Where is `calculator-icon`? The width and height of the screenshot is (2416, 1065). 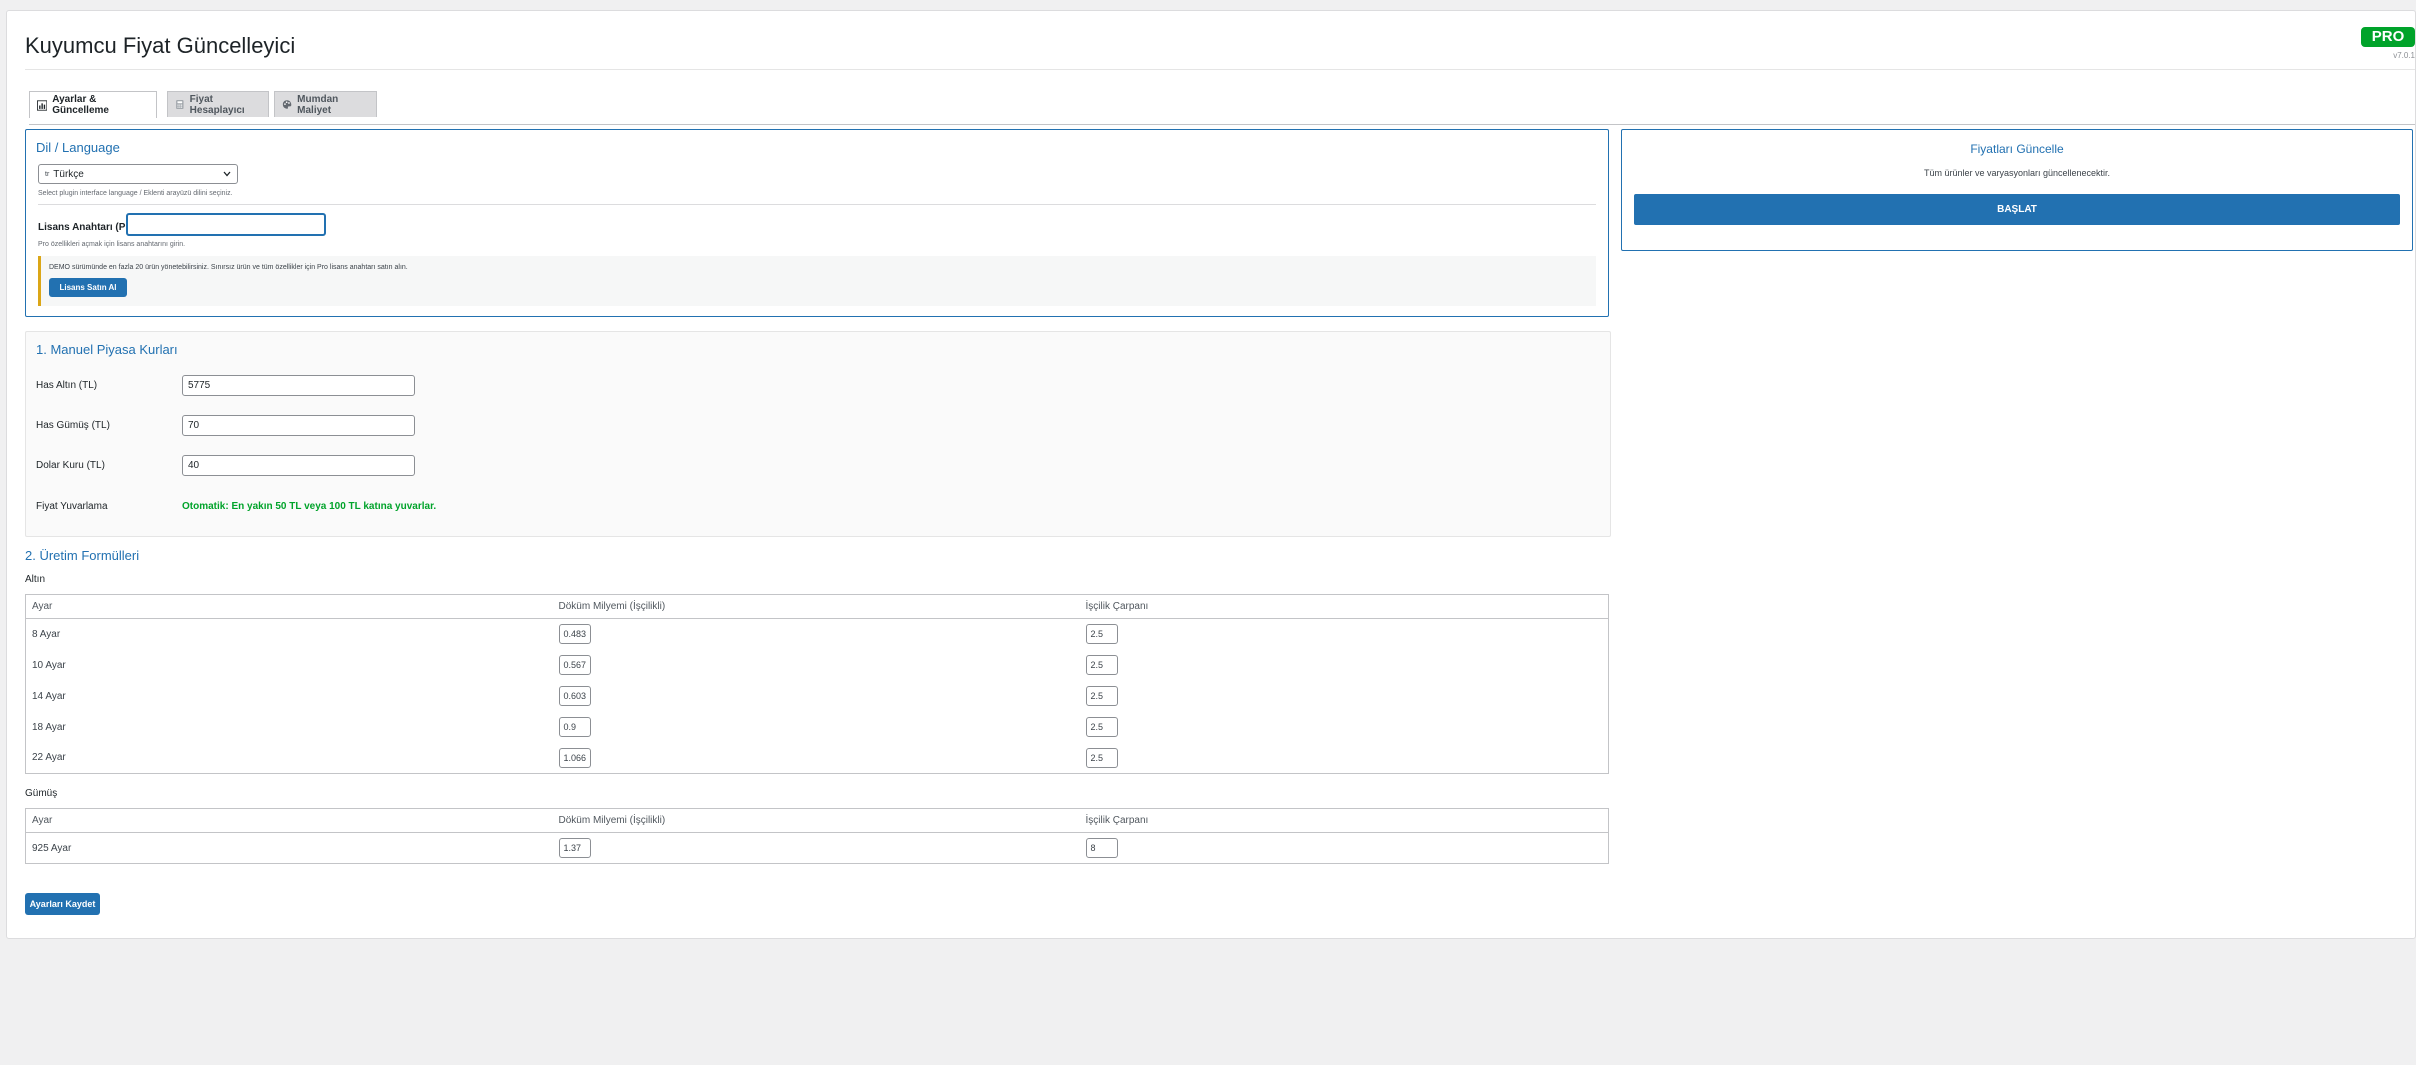
calculator-icon is located at coordinates (180, 104).